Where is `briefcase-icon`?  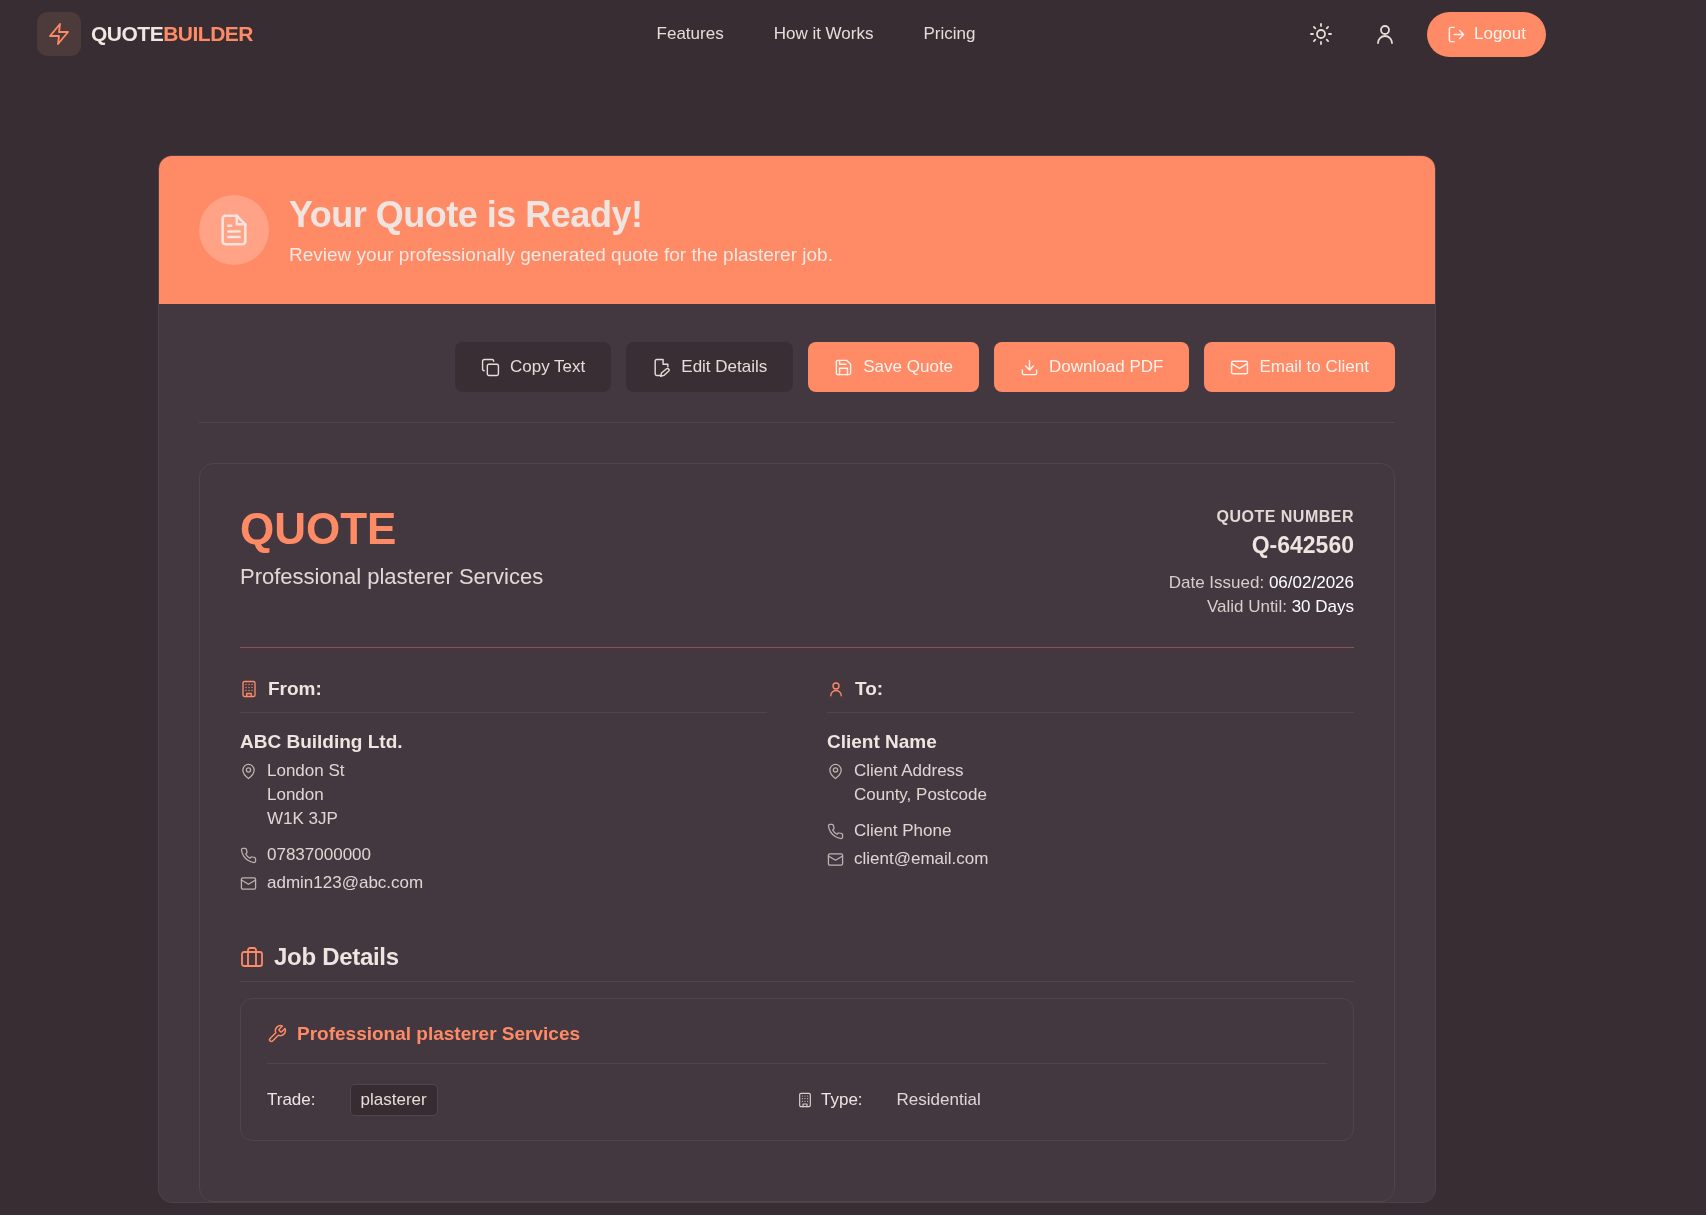 briefcase-icon is located at coordinates (252, 957).